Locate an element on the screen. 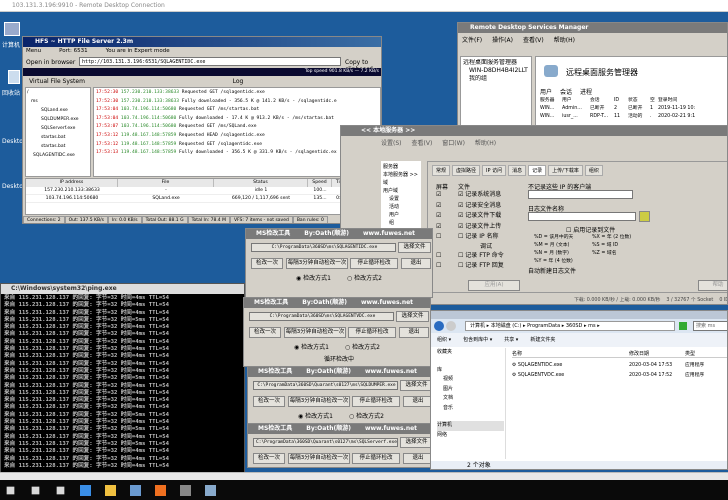 This screenshot has width=728, height=500. table-row: WIN... Admin... 已断开 2 已断开 1 2019-11-19 10: is located at coordinates (633, 109).